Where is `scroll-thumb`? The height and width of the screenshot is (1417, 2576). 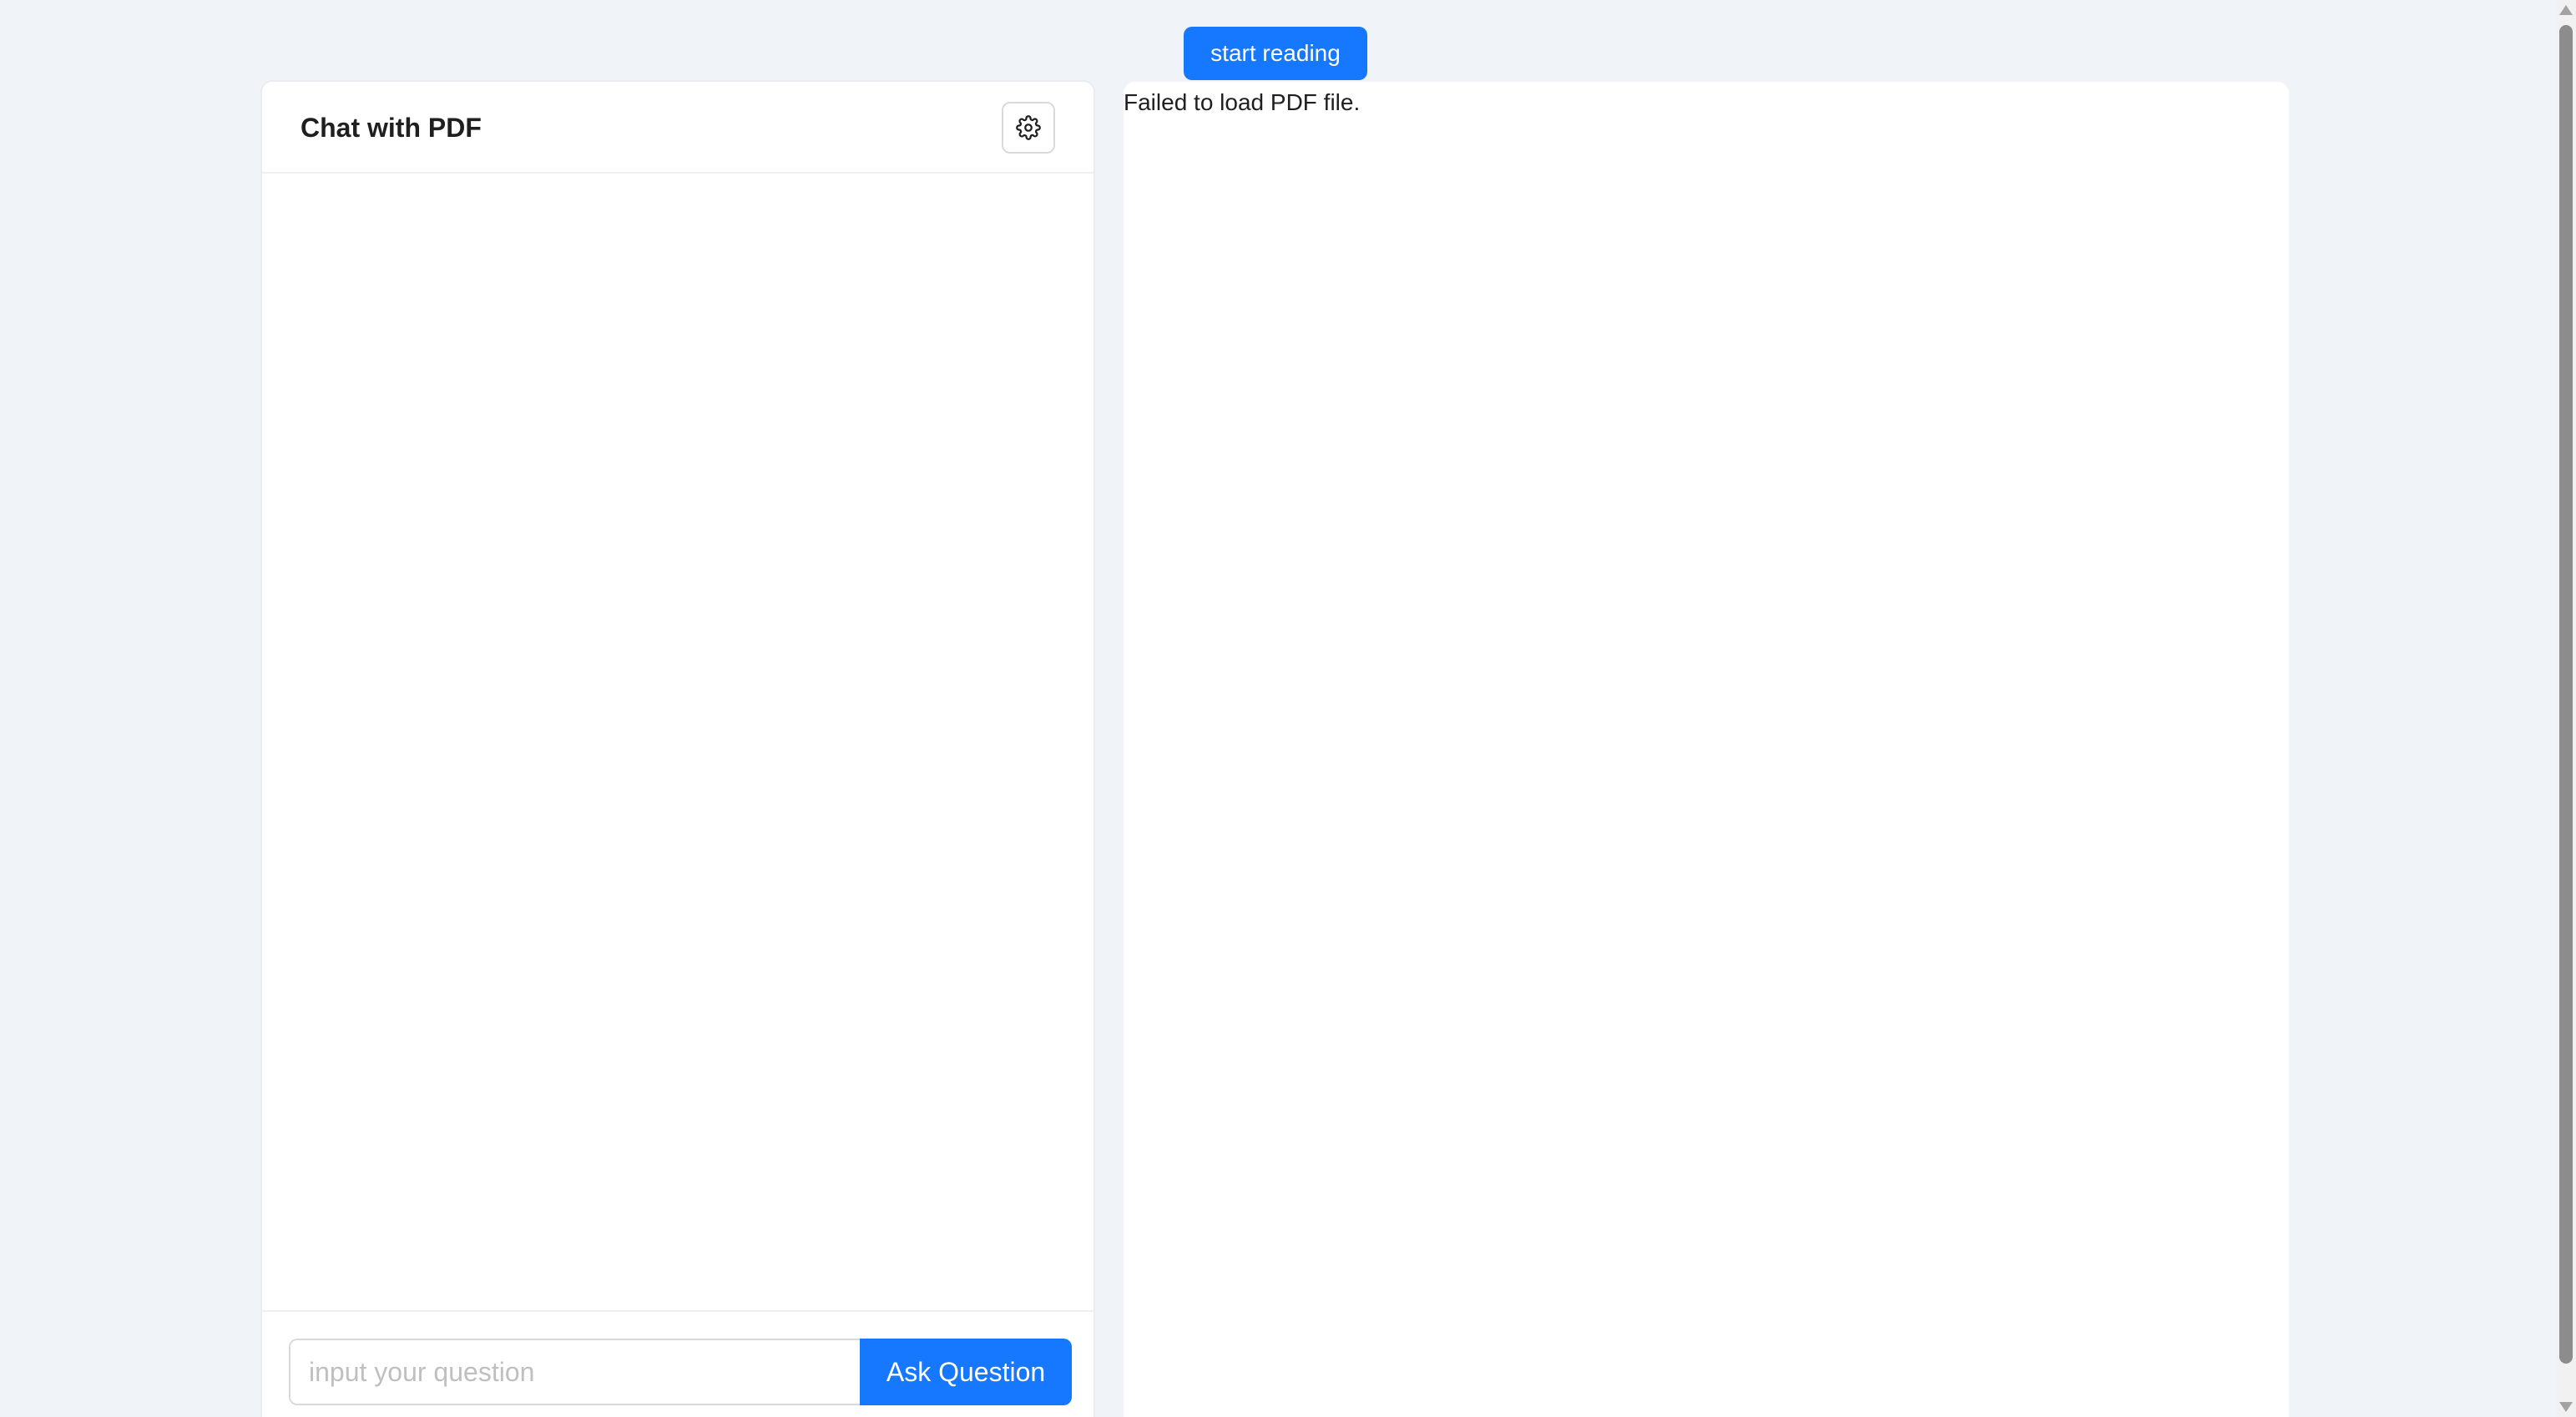
scroll-thumb is located at coordinates (2566, 694).